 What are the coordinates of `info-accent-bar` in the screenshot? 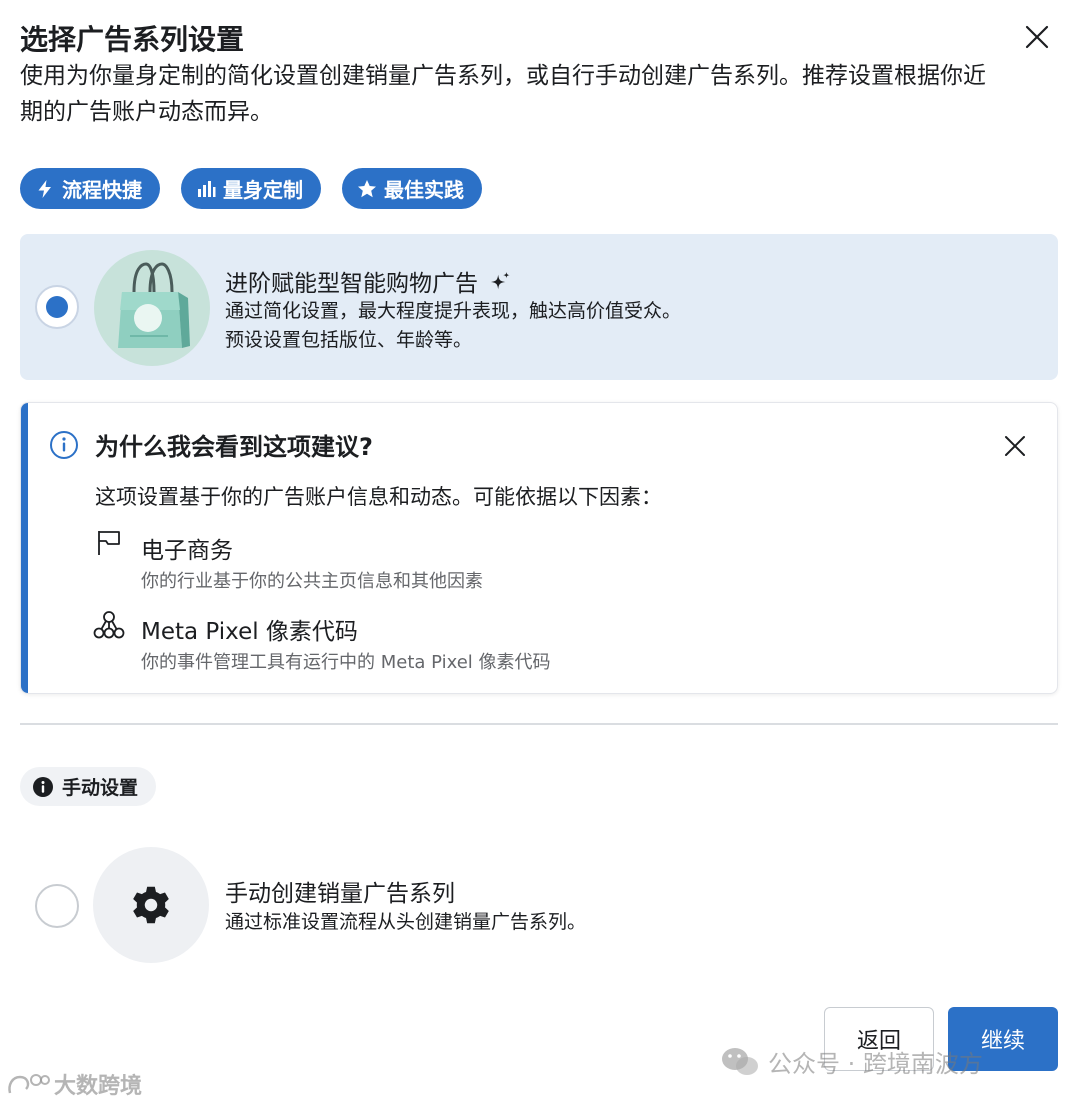 It's located at (24, 548).